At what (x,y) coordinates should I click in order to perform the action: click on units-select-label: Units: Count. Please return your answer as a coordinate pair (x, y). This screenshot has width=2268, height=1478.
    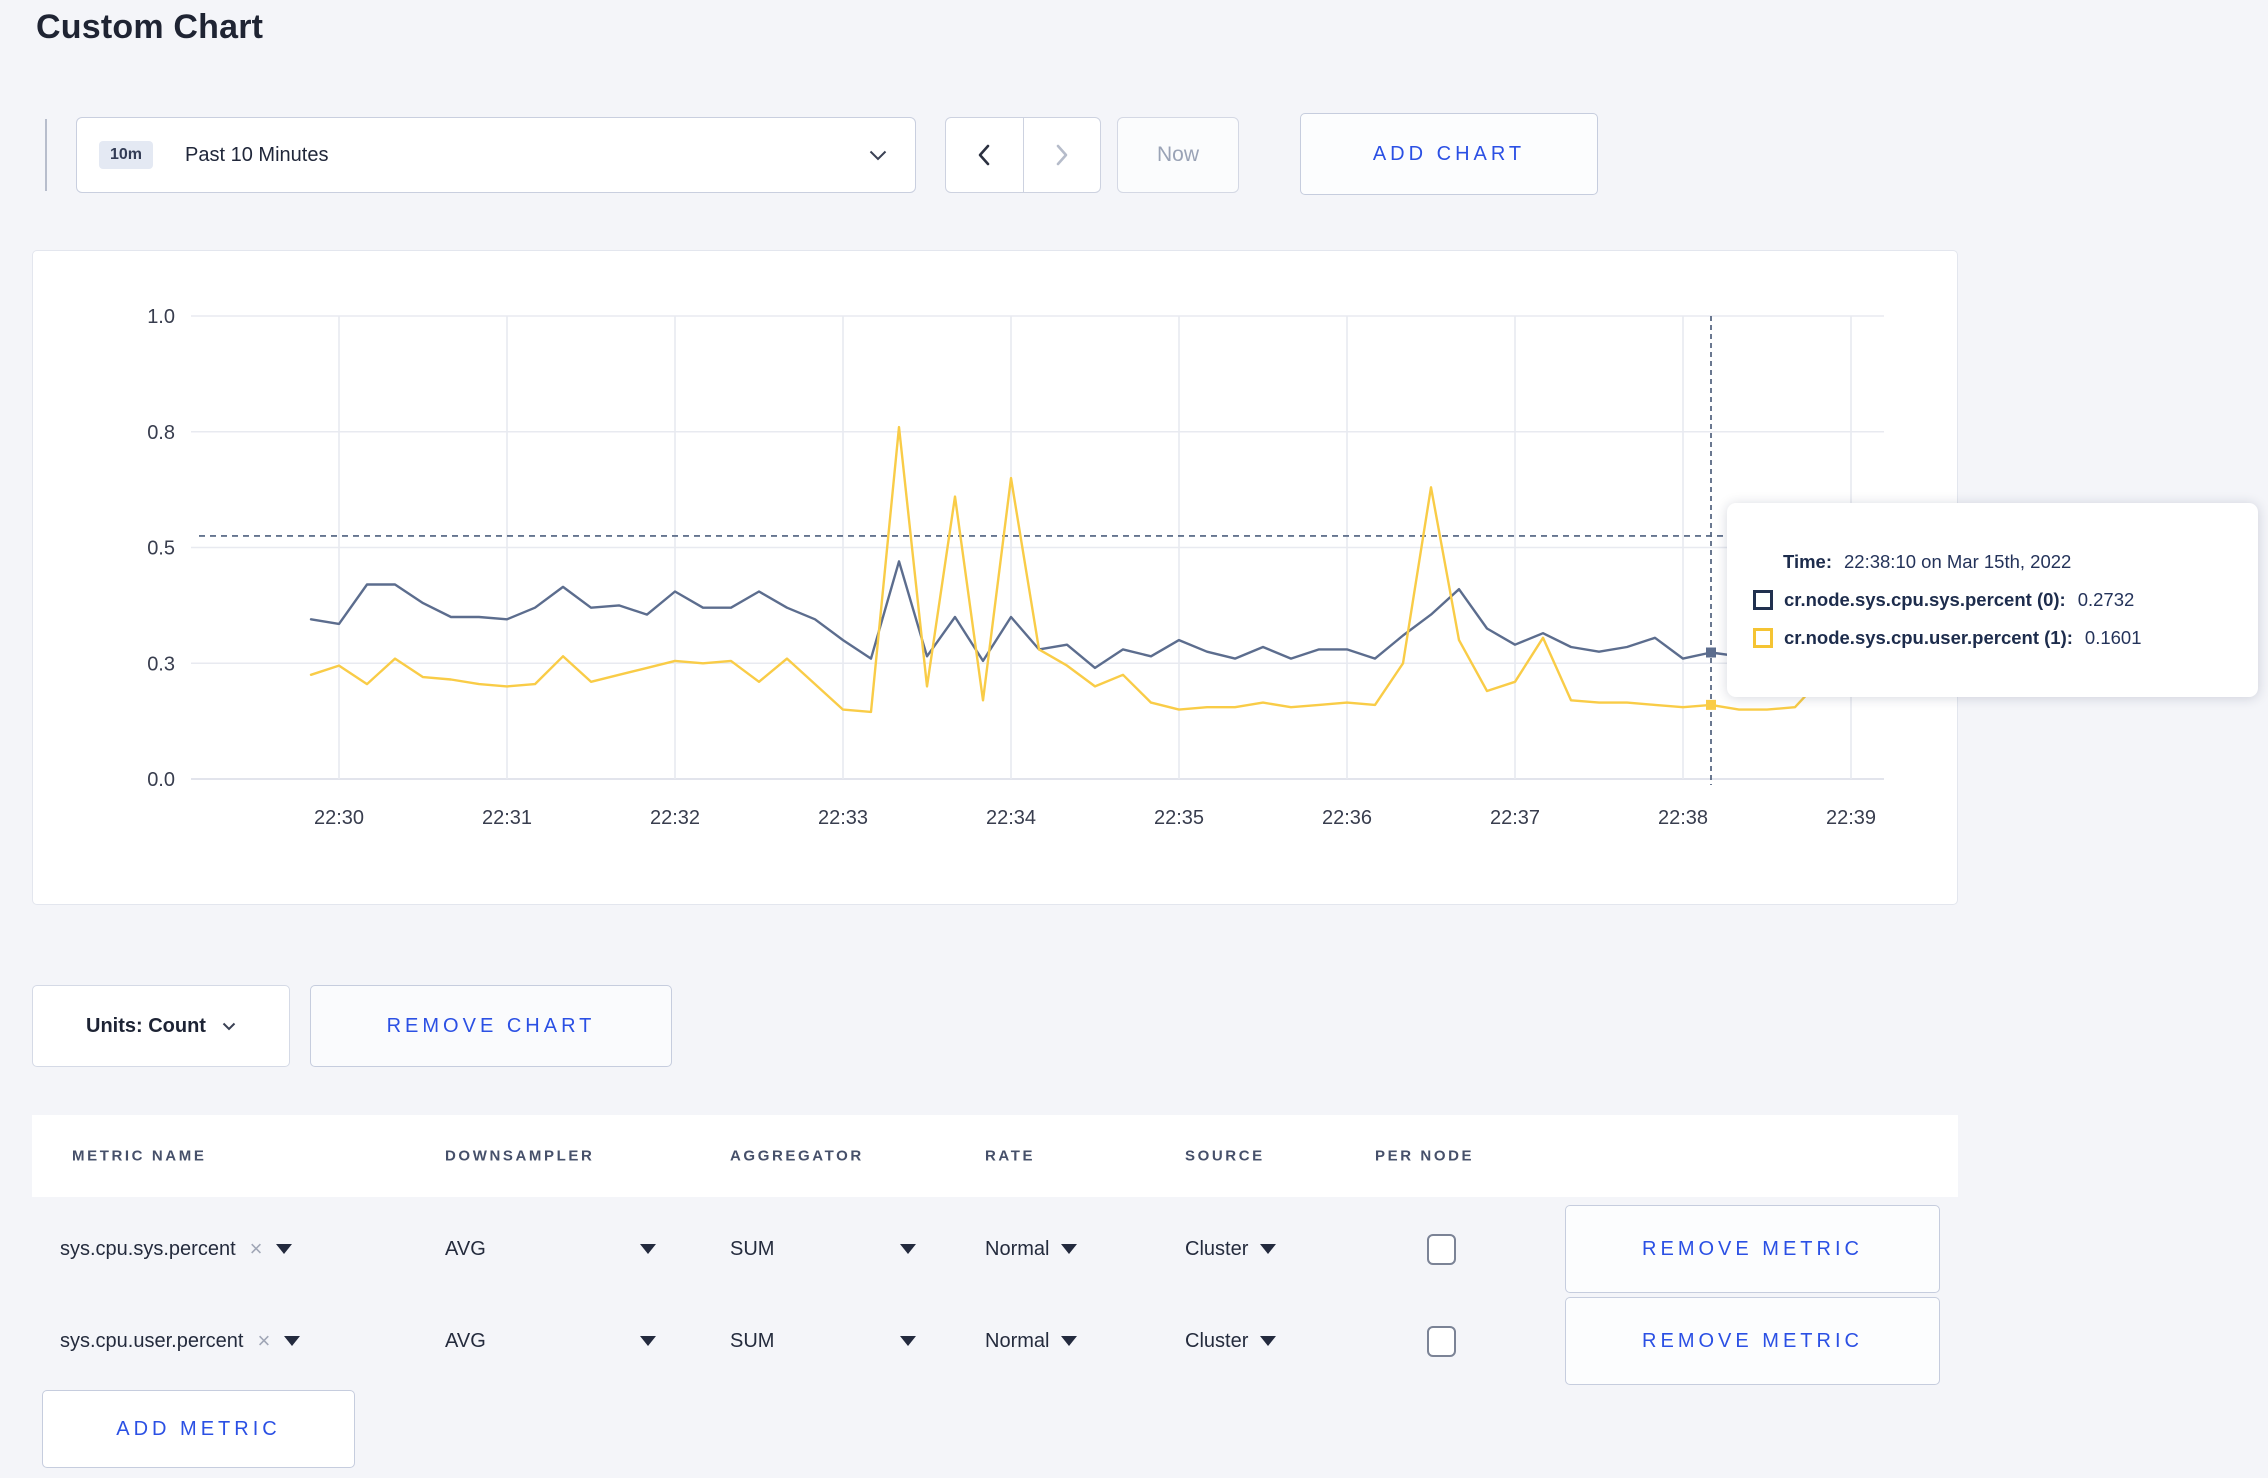
    Looking at the image, I should click on (146, 1025).